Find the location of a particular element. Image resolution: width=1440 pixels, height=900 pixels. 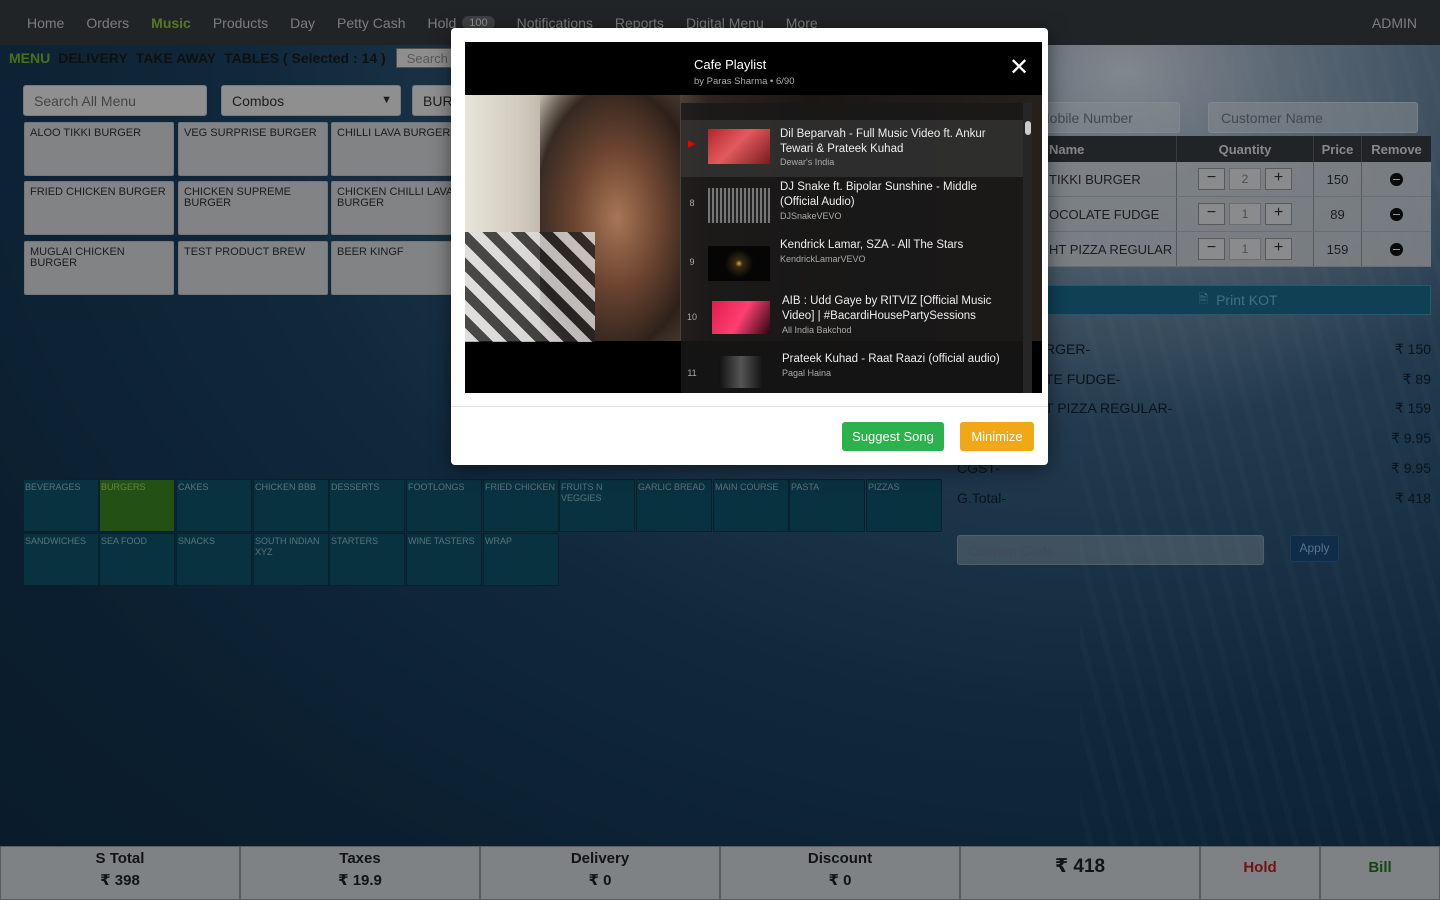

track-channel: KendrickLamarVEVO is located at coordinates (823, 259).